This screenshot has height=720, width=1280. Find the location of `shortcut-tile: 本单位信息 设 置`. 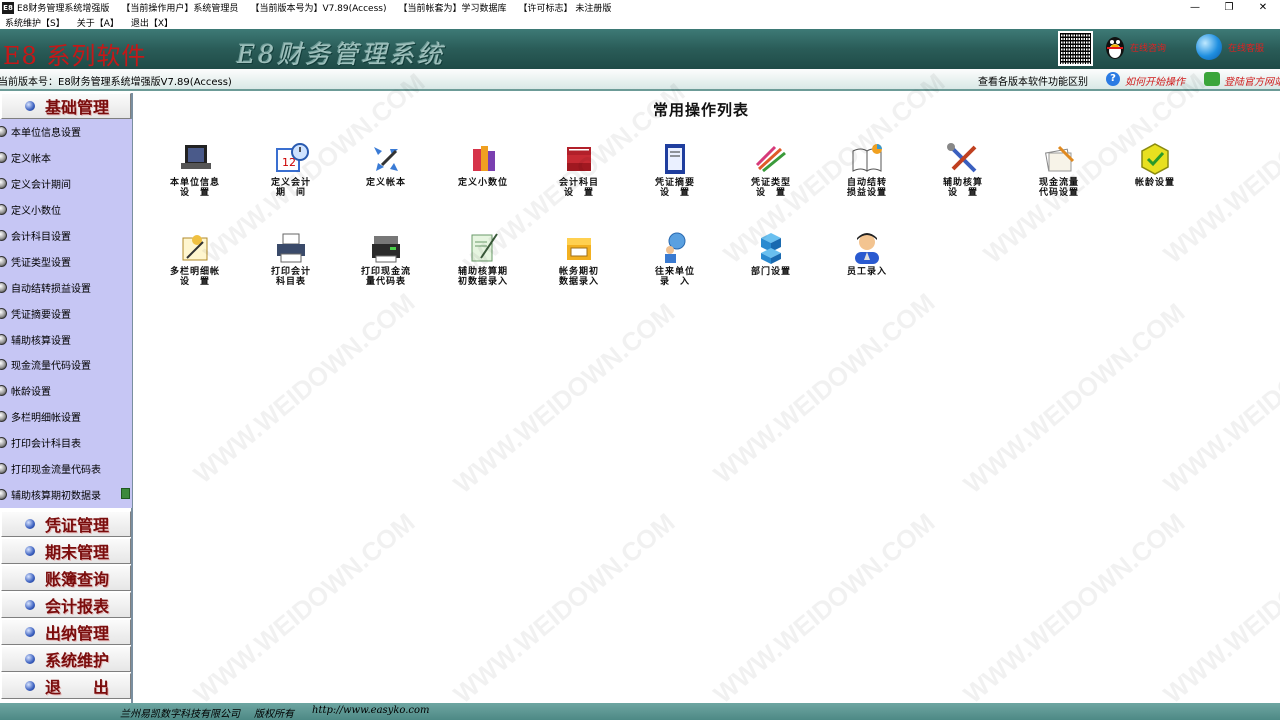

shortcut-tile: 本单位信息 设 置 is located at coordinates (195, 169).